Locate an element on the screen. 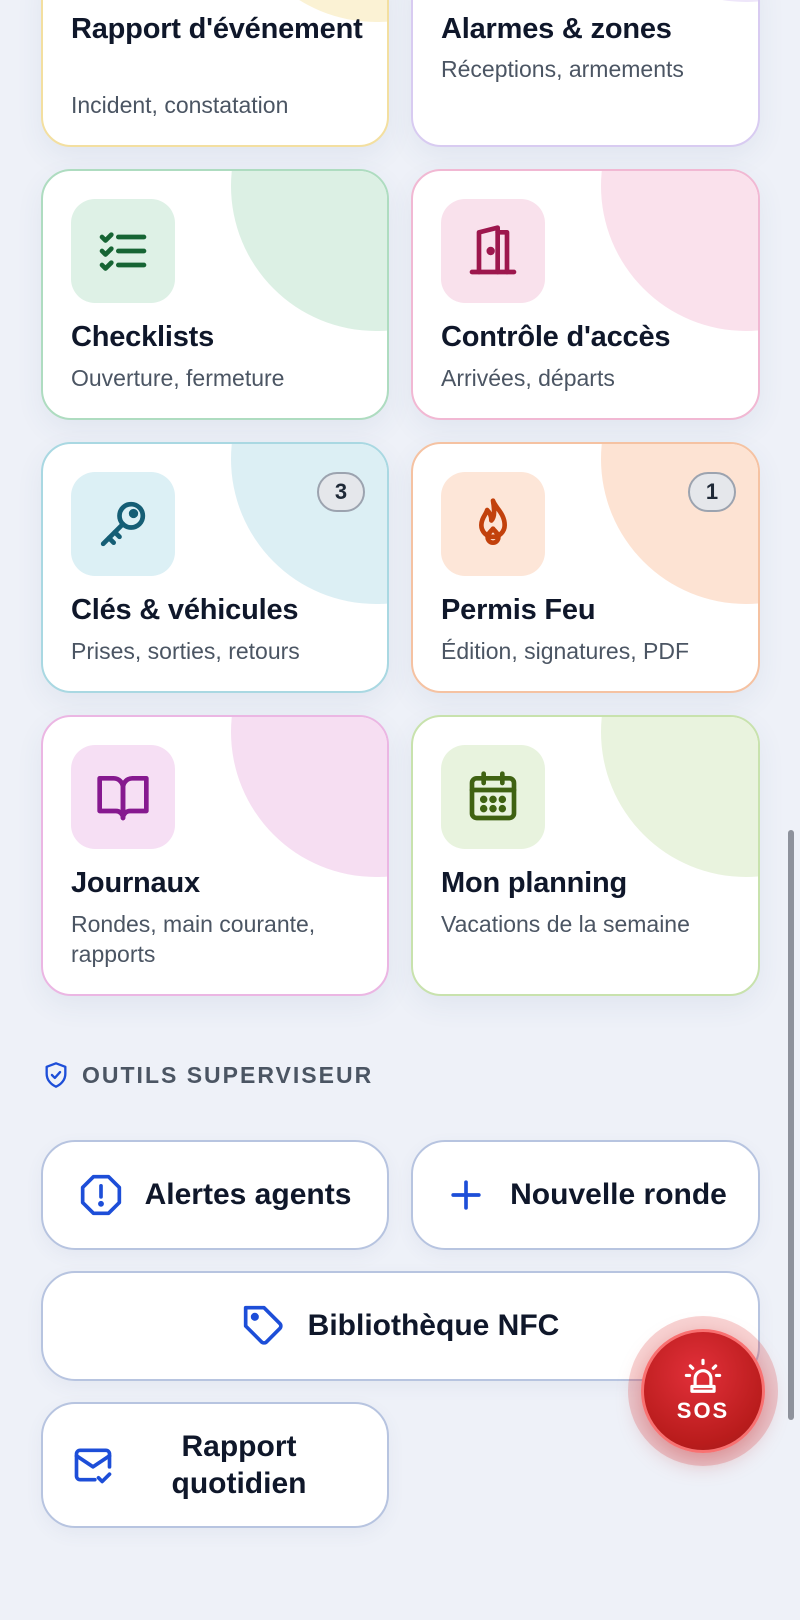 The width and height of the screenshot is (800, 1620). door-icon-box is located at coordinates (493, 251).